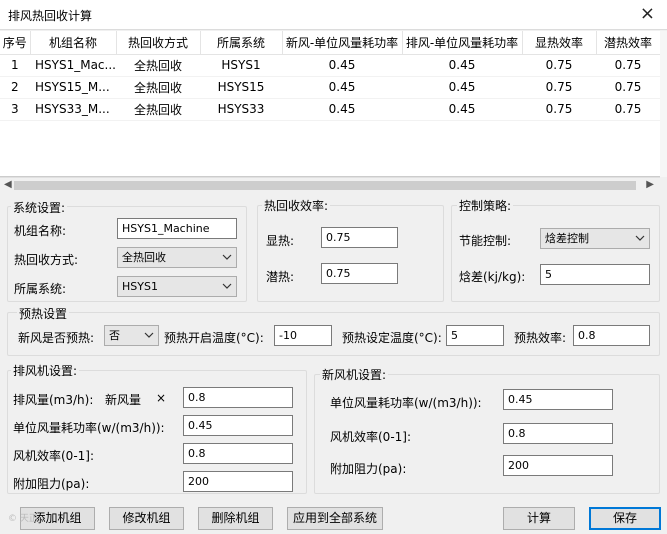  What do you see at coordinates (43, 313) in the screenshot?
I see `preheat-legend: 预热设置` at bounding box center [43, 313].